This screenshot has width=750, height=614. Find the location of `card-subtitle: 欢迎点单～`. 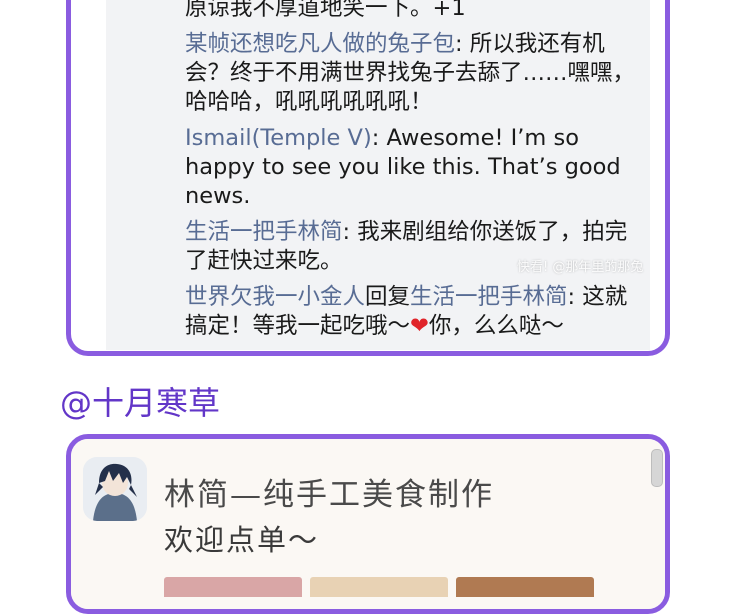

card-subtitle: 欢迎点单～ is located at coordinates (242, 540).